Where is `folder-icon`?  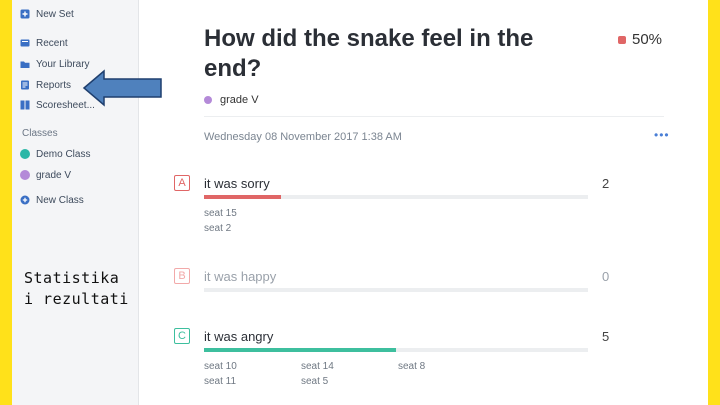
folder-icon is located at coordinates (25, 64).